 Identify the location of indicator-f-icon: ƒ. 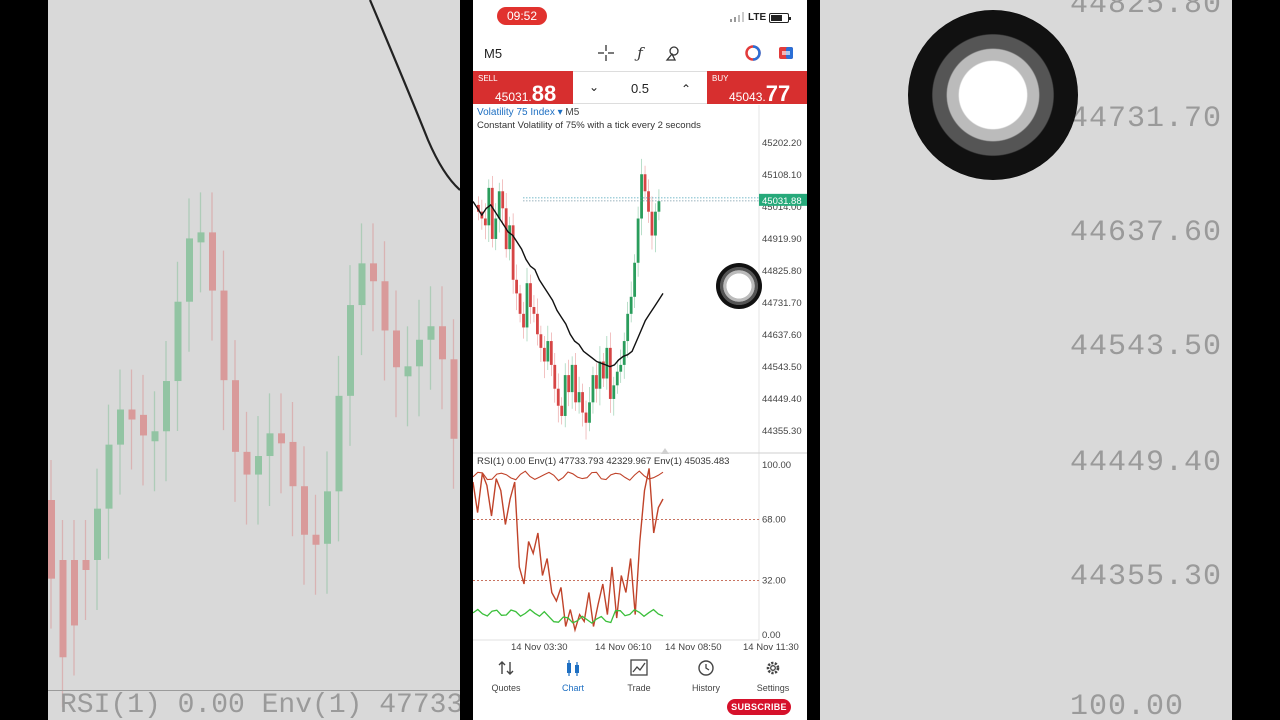
(640, 53).